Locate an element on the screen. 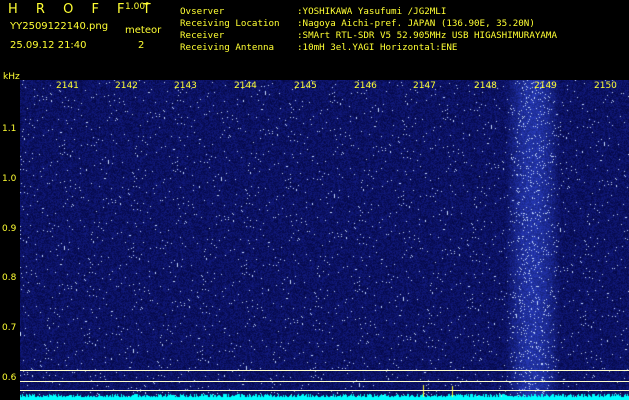  x-tick-2145: 2145 is located at coordinates (305, 86).